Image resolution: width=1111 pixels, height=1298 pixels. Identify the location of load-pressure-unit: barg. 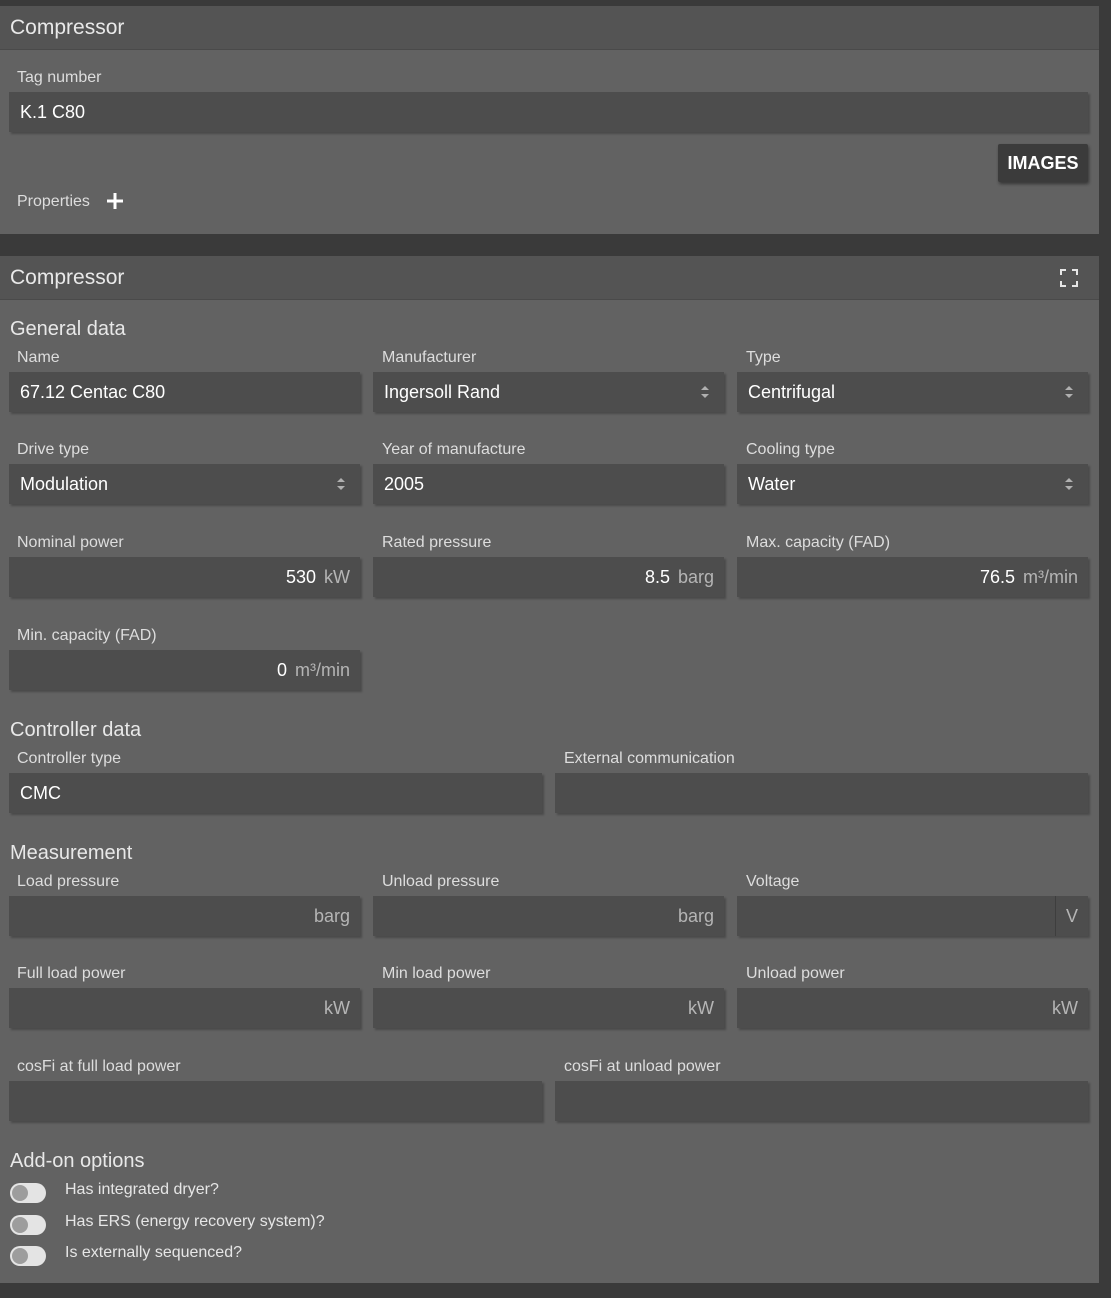
(331, 916).